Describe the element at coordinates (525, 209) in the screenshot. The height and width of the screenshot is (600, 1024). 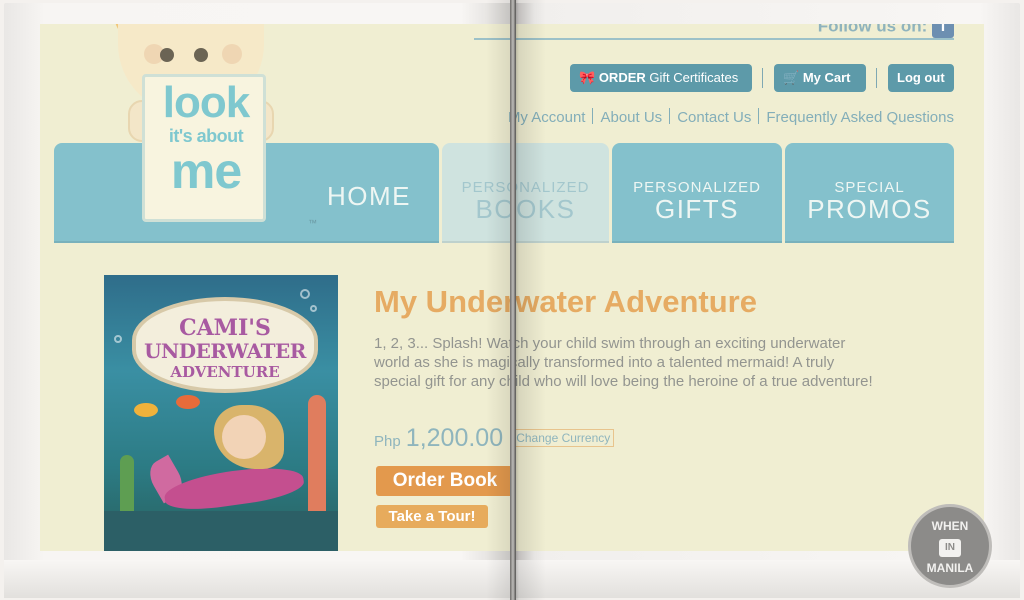
I see `nav-books-big: BOOKS` at that location.